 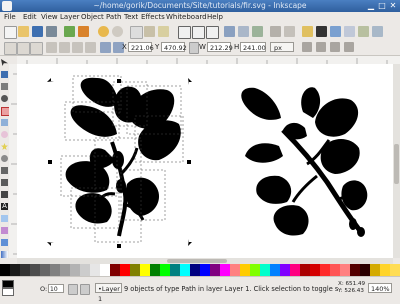 What do you see at coordinates (51, 31) in the screenshot?
I see `print-icon` at bounding box center [51, 31].